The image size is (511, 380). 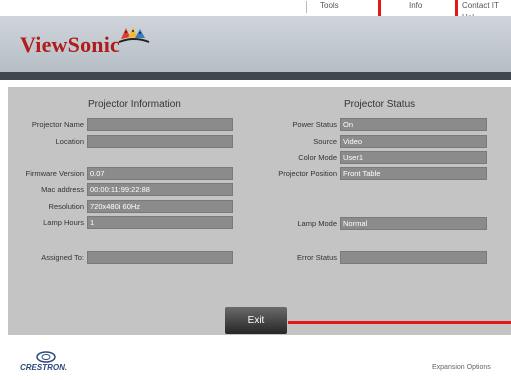 I want to click on viewsonic-logo: ViewSonic, so click(x=70, y=44).